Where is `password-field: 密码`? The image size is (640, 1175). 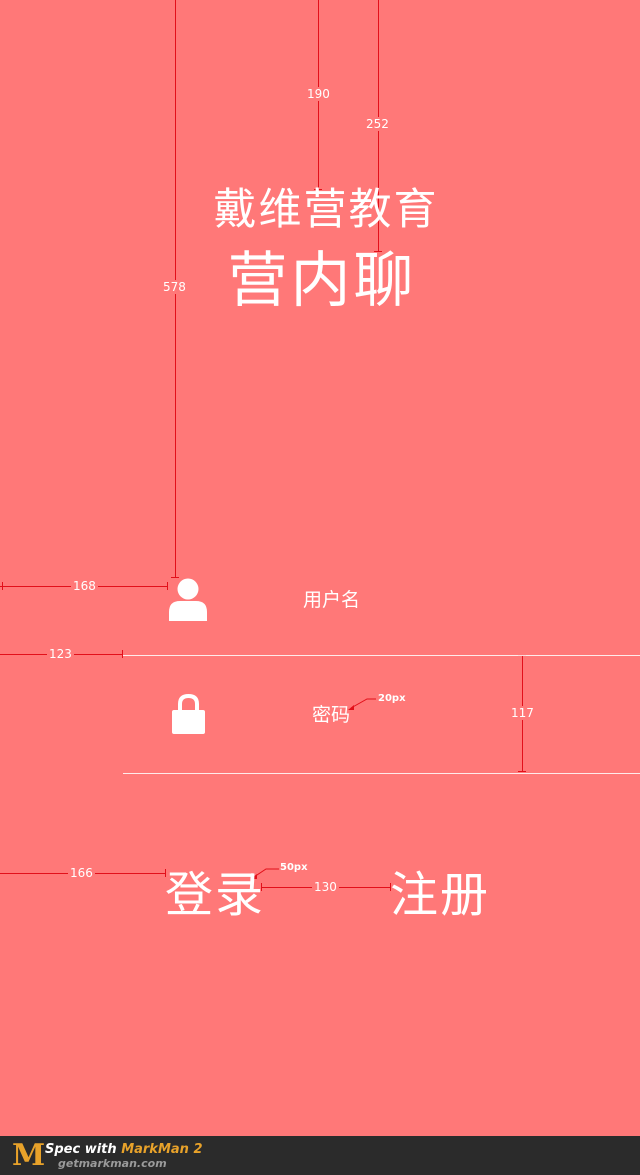 password-field: 密码 is located at coordinates (331, 715).